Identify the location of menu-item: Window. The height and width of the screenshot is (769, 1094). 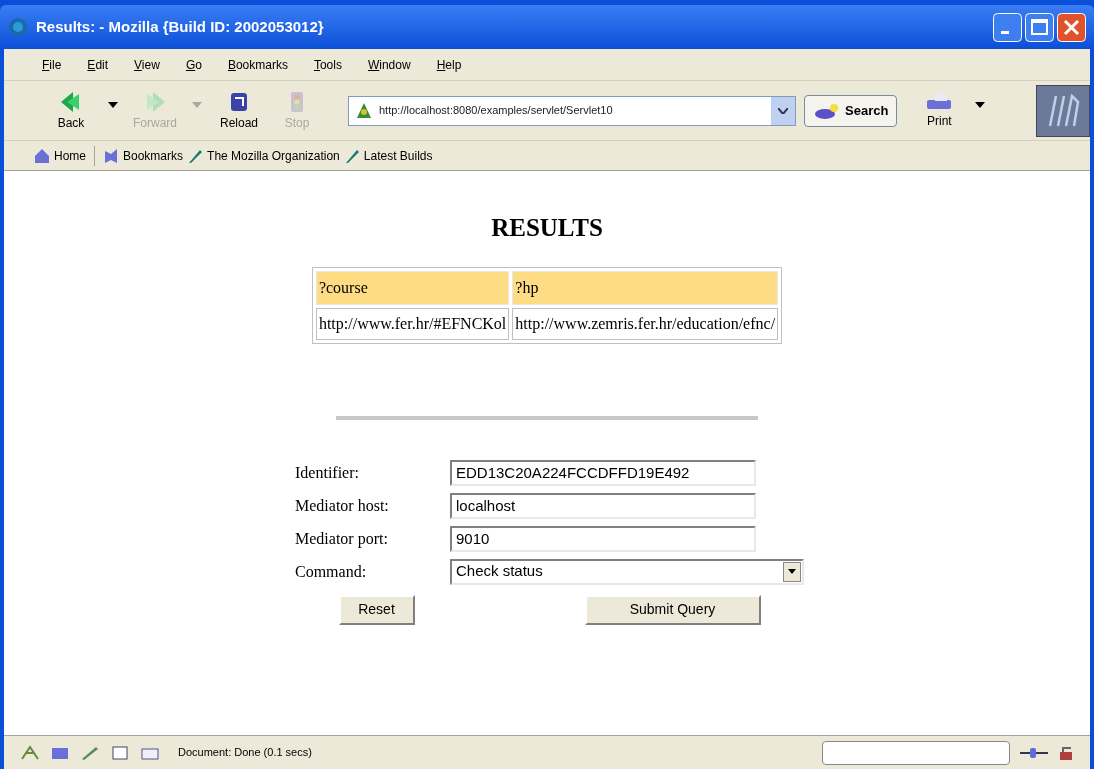
(389, 64).